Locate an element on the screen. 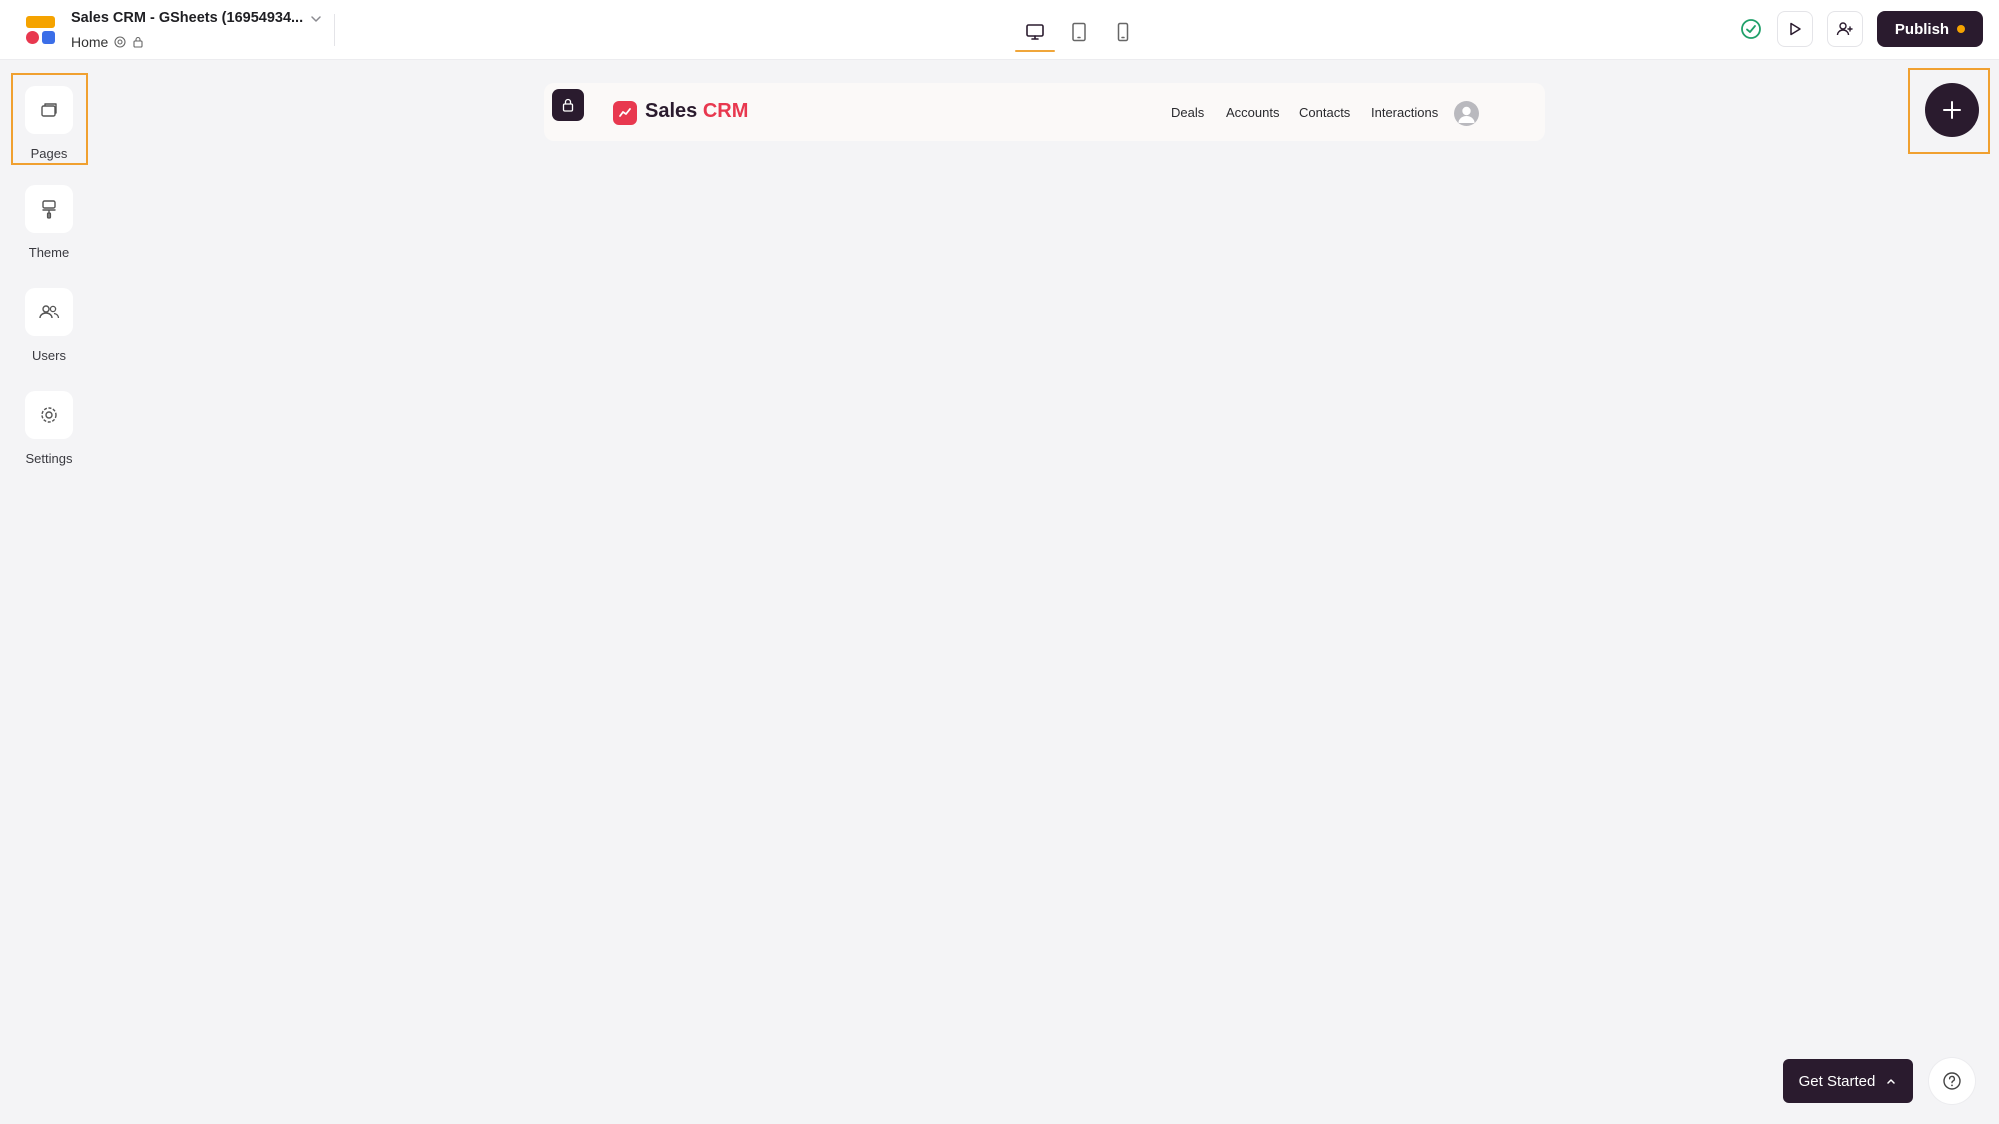 This screenshot has height=1124, width=1999. trend-icon is located at coordinates (625, 112).